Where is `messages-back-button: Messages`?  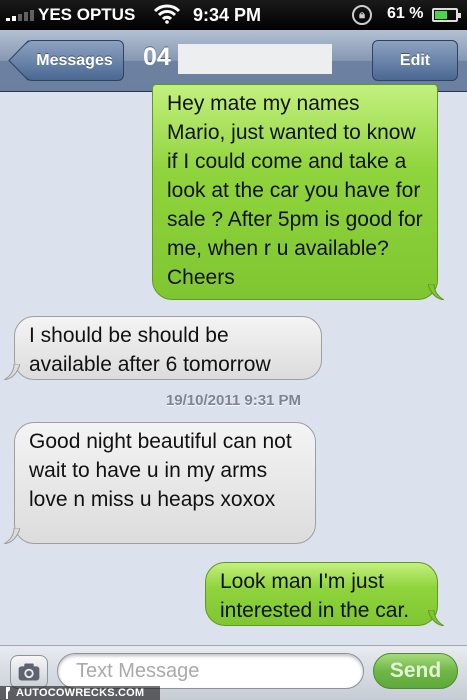
messages-back-button: Messages is located at coordinates (66, 60).